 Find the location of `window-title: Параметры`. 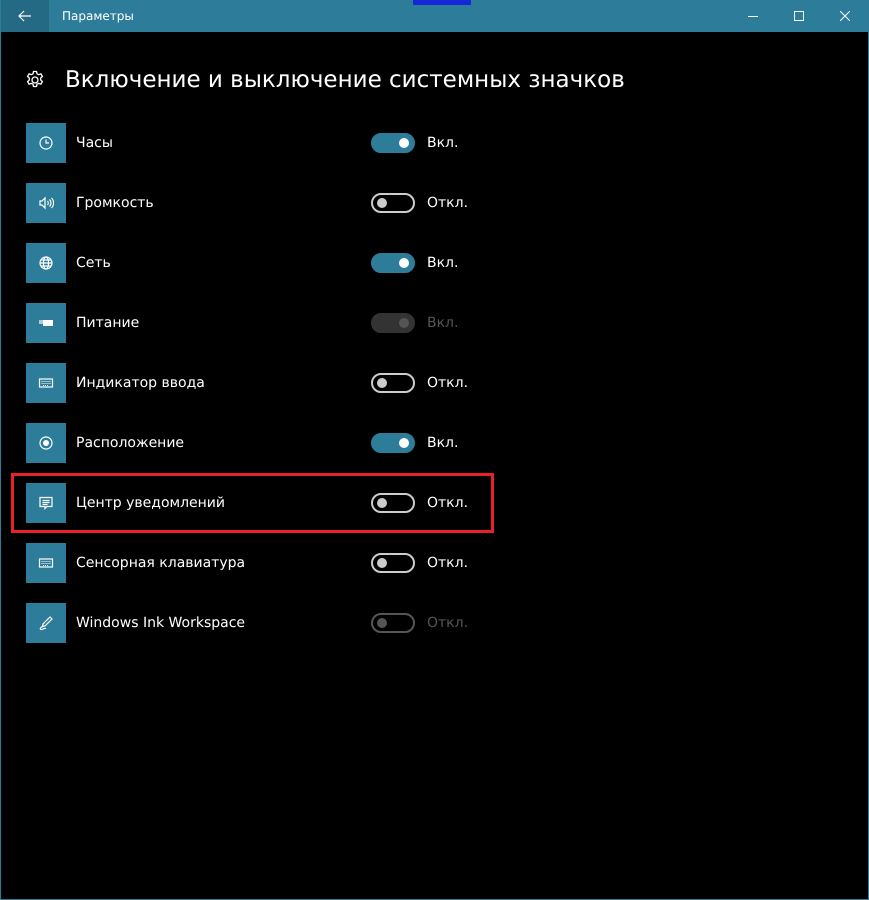

window-title: Параметры is located at coordinates (98, 16).